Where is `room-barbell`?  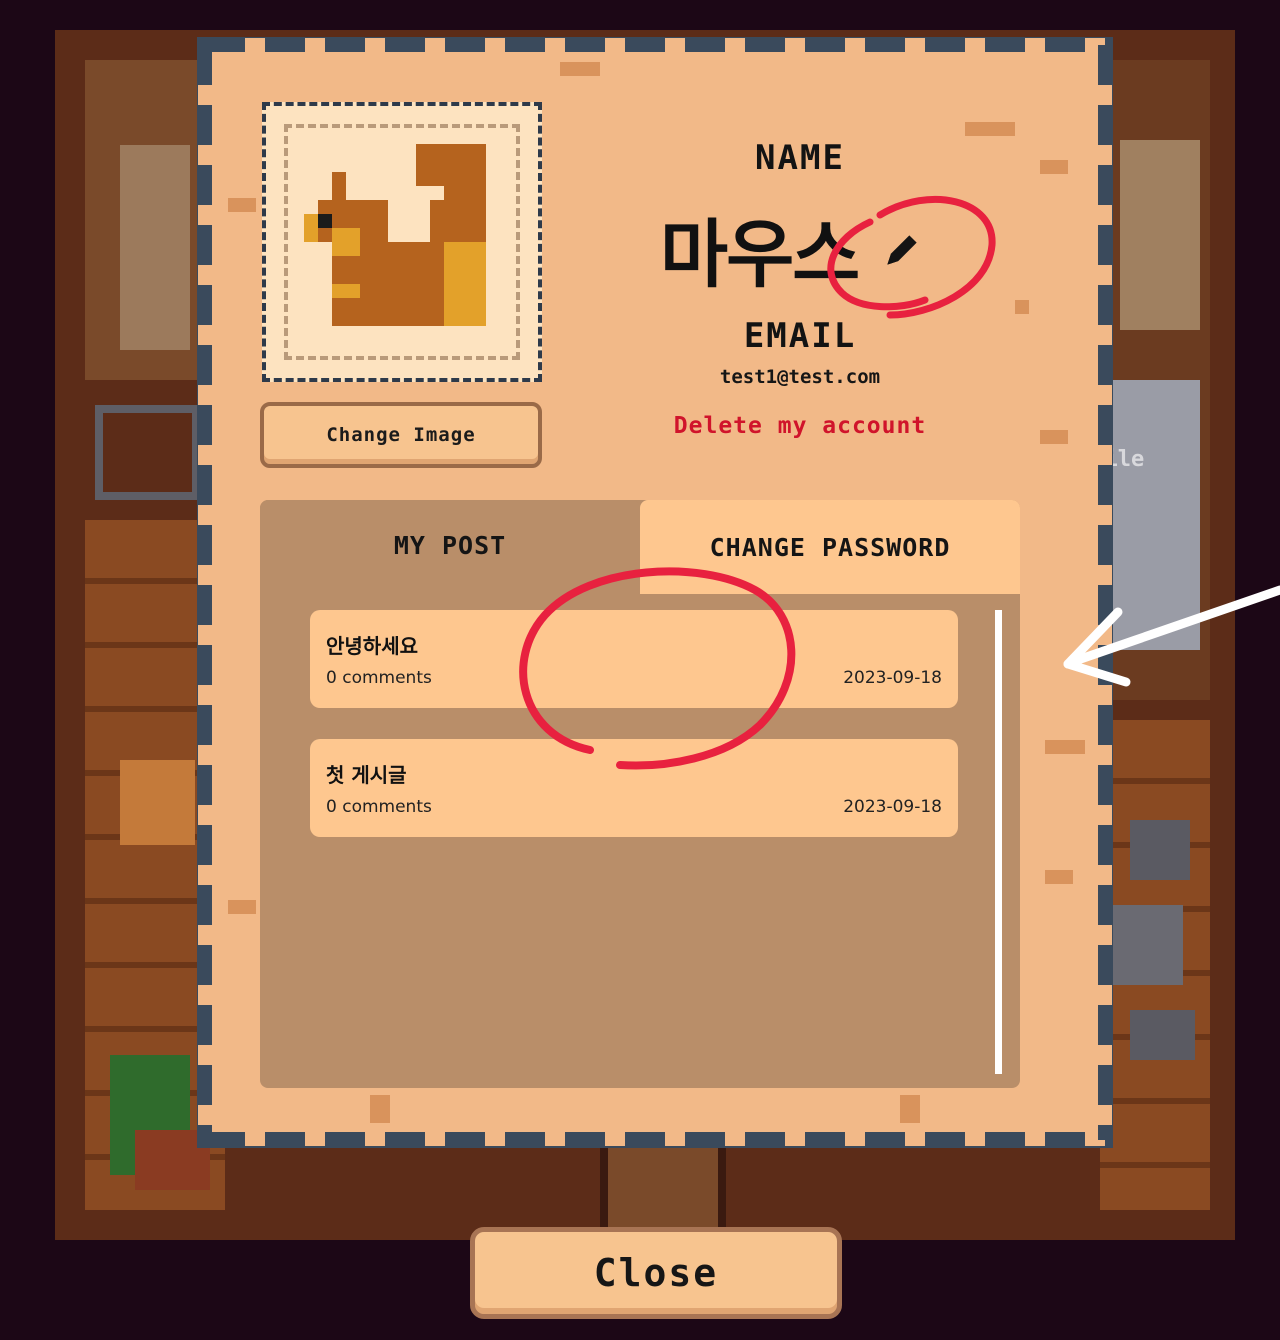 room-barbell is located at coordinates (1162, 1035).